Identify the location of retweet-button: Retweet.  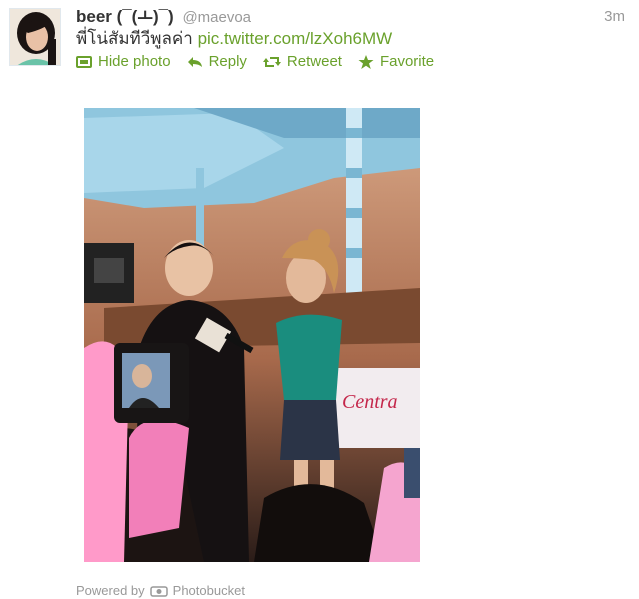
(302, 62).